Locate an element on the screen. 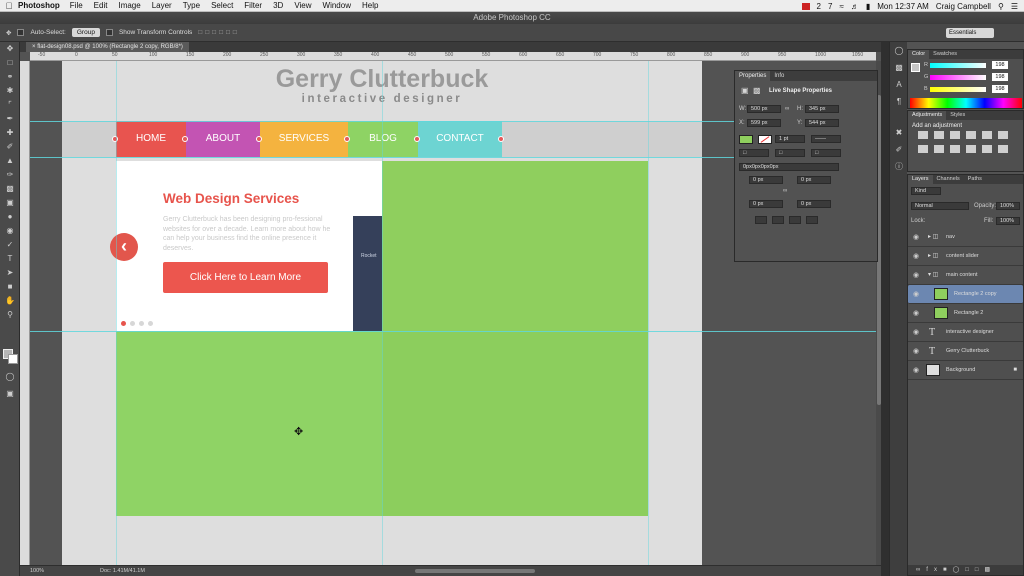 The image size is (1024, 576). pen-tool-icon: ✓ is located at coordinates (10, 245).